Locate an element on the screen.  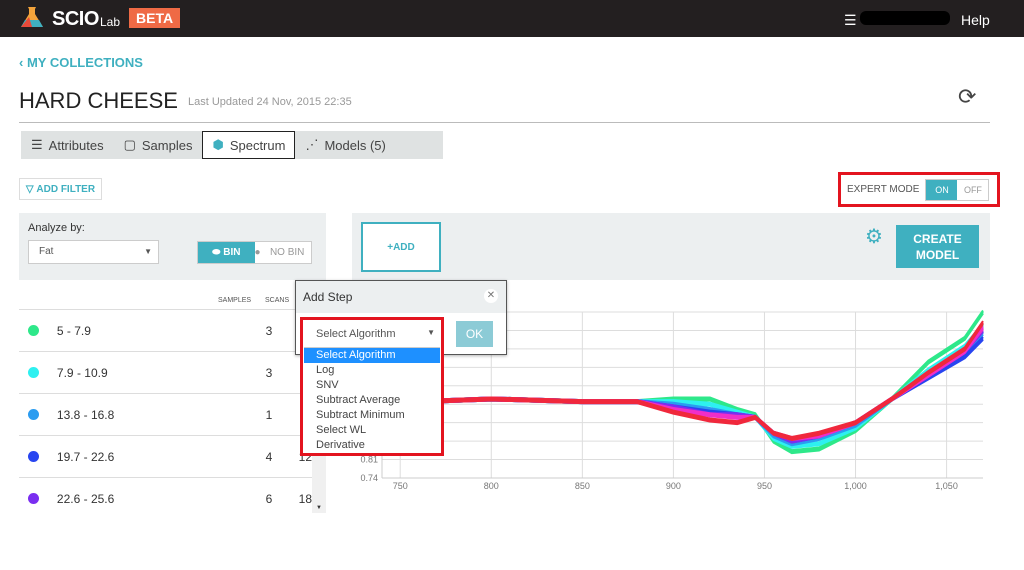
table-row: 19.7 - 22.6 4 12 is located at coordinates (165, 456).